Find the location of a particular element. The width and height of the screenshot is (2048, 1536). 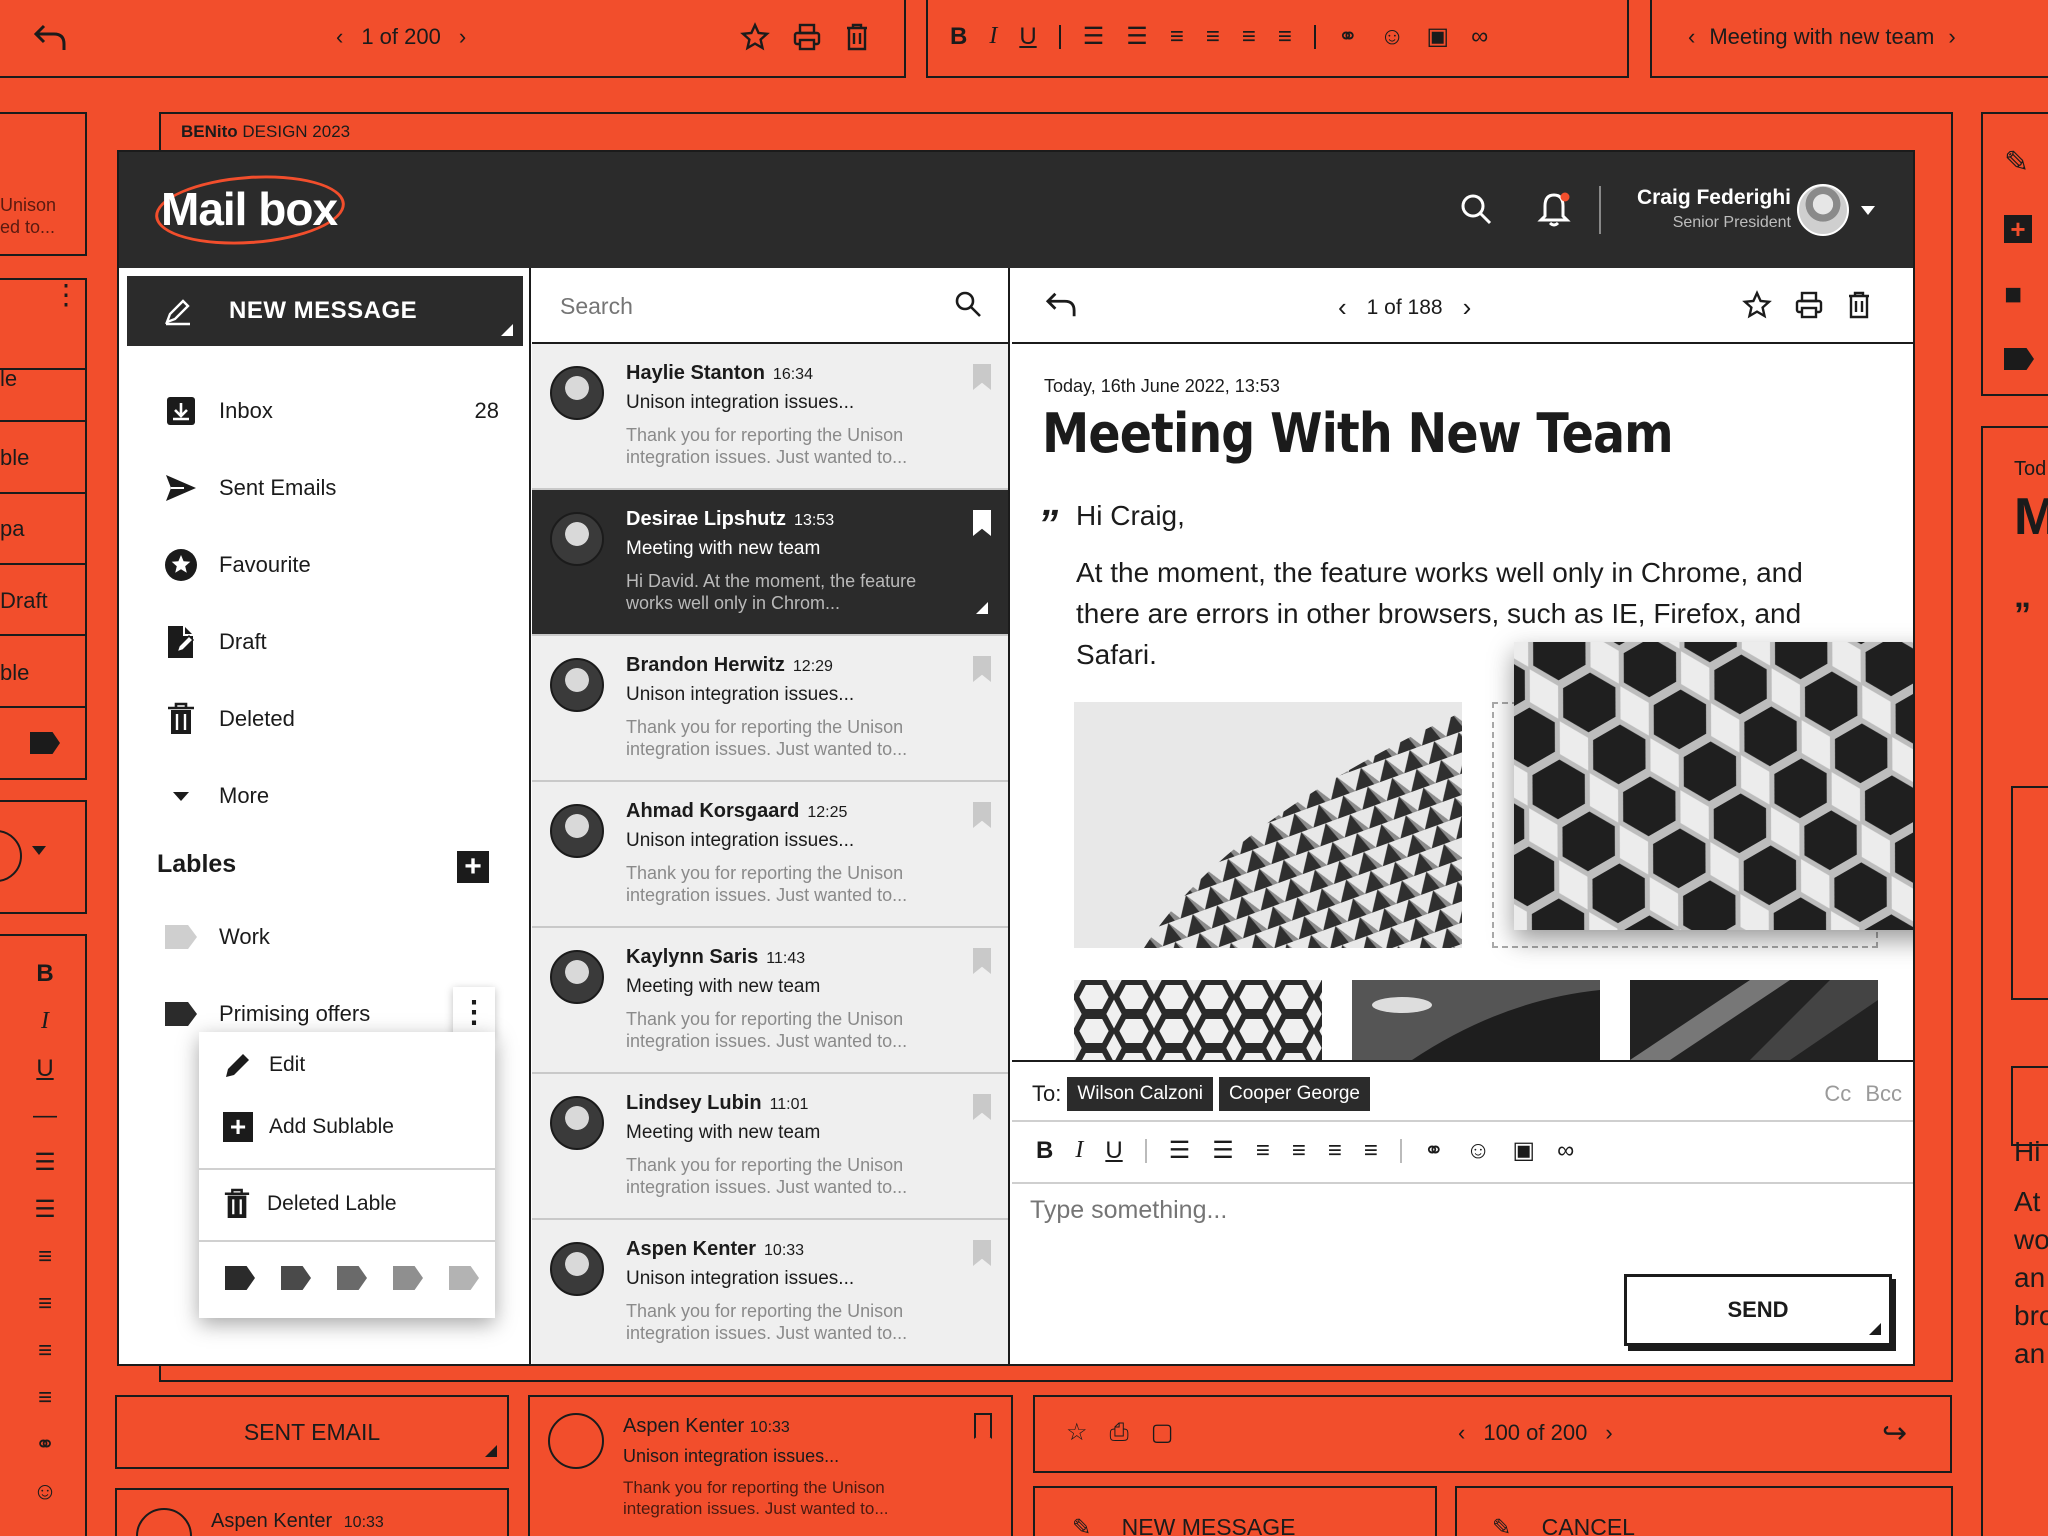

pencil-icon: ✎ is located at coordinates (2019, 163).